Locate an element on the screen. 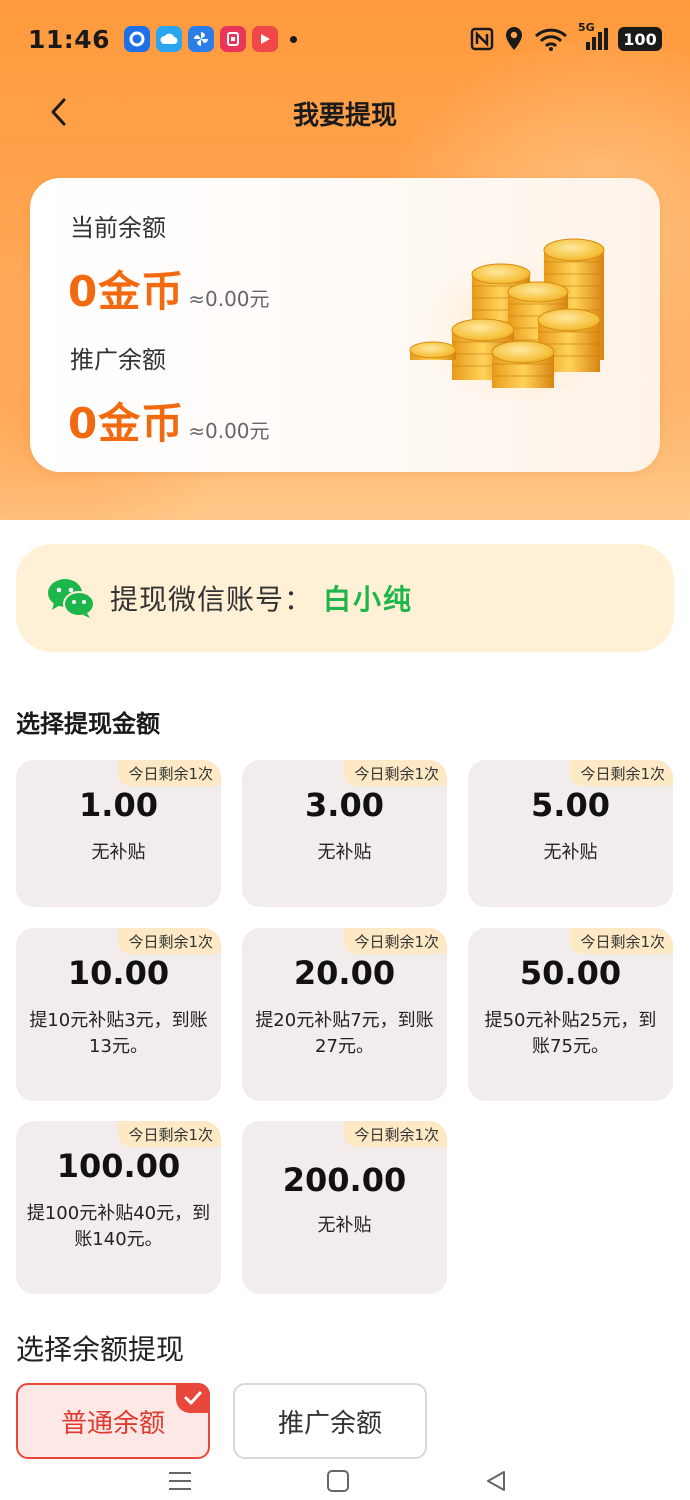 The height and width of the screenshot is (1500, 690). amount-section-title: 选择提现金额 is located at coordinates (88, 724).